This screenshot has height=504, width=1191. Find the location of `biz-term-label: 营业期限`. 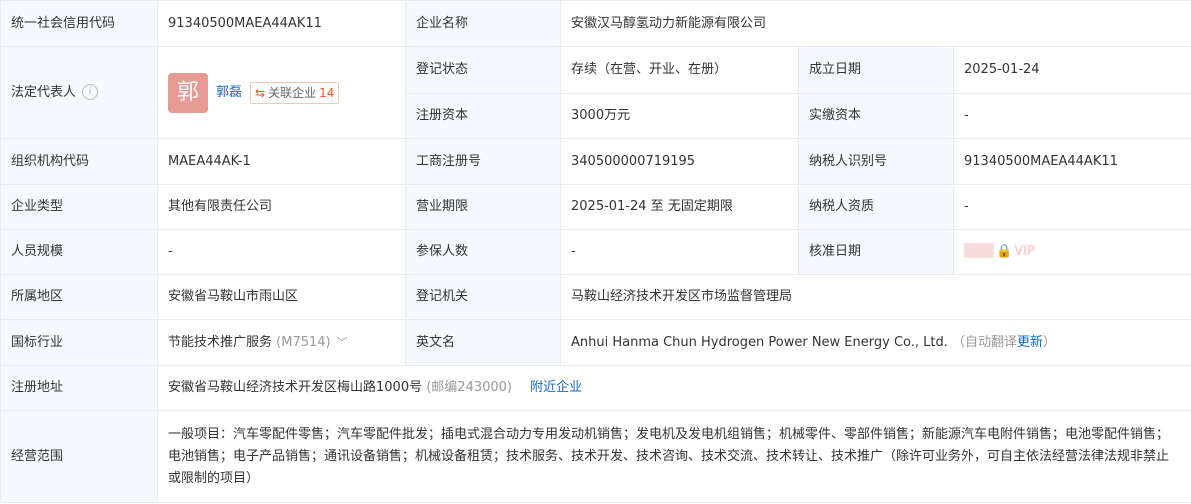

biz-term-label: 营业期限 is located at coordinates (483, 207).